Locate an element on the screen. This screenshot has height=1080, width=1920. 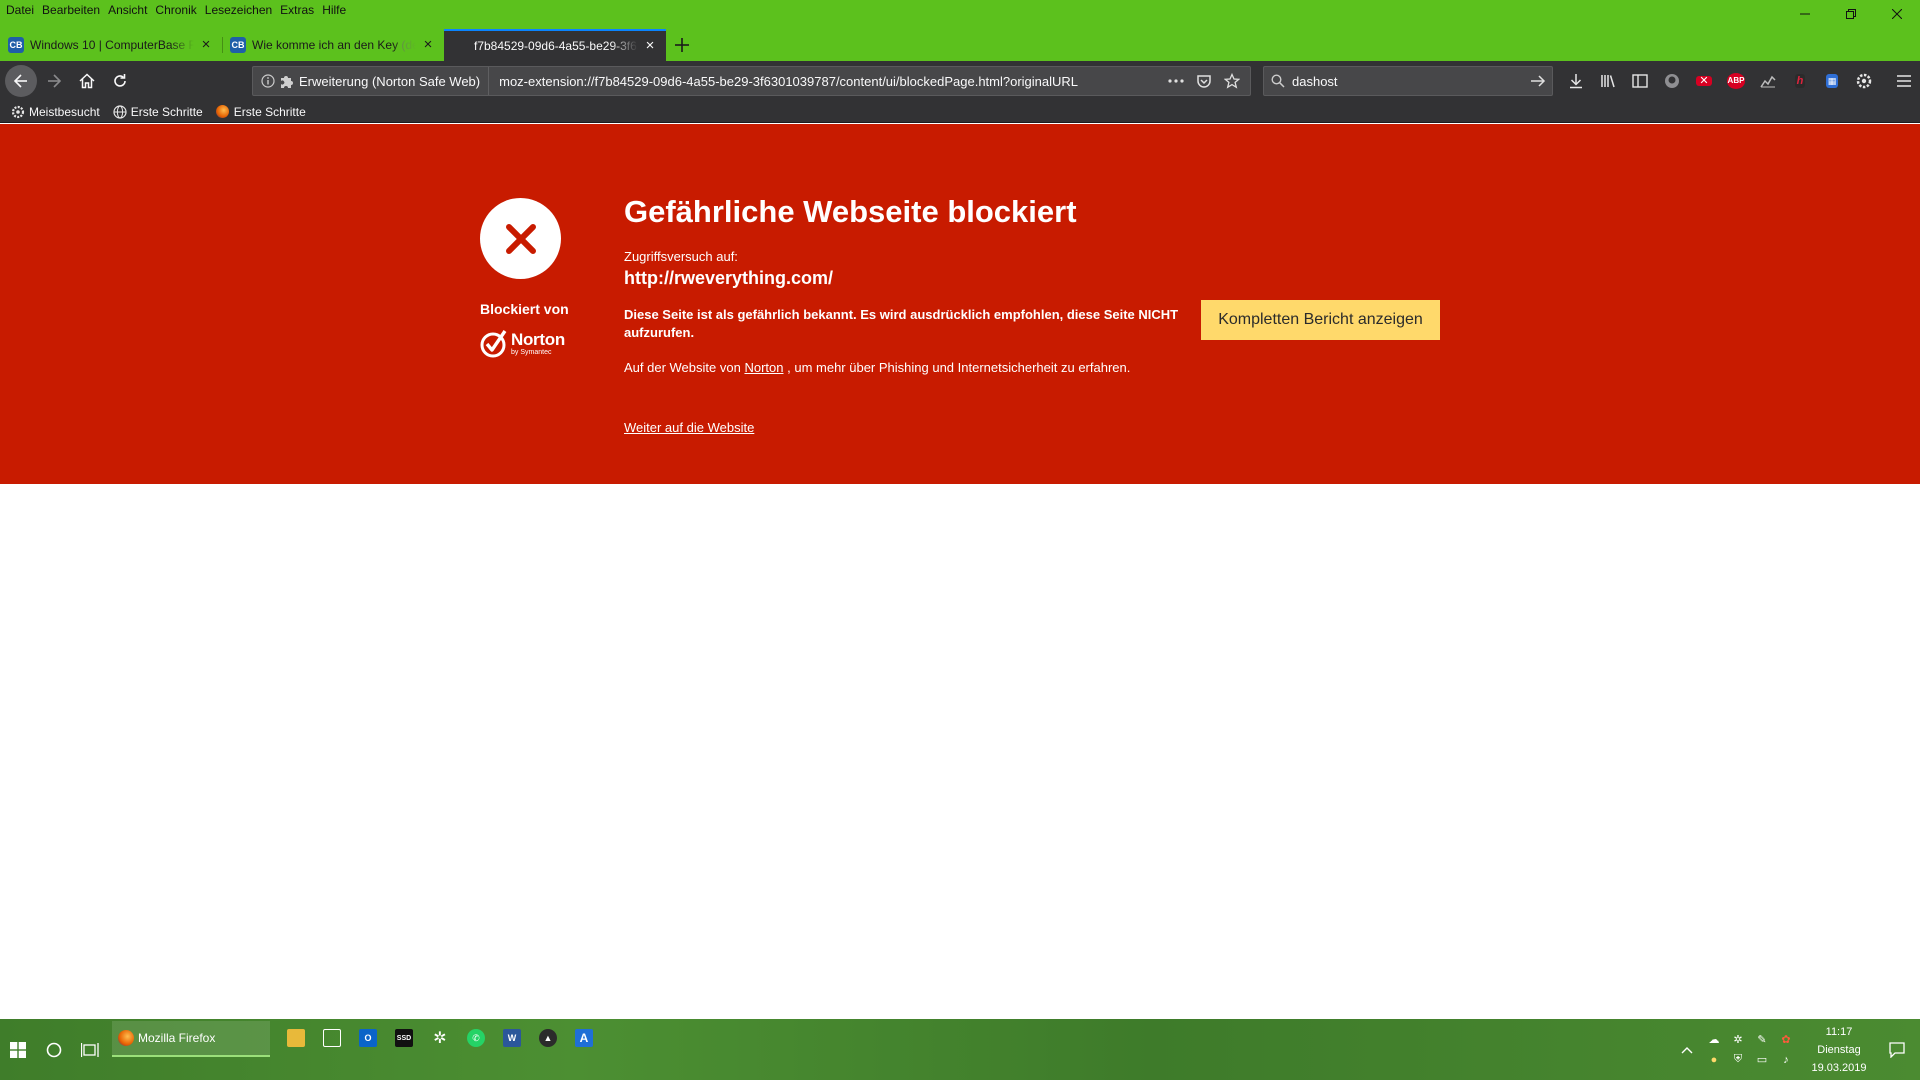
taskbar-explorer is located at coordinates (296, 1038).